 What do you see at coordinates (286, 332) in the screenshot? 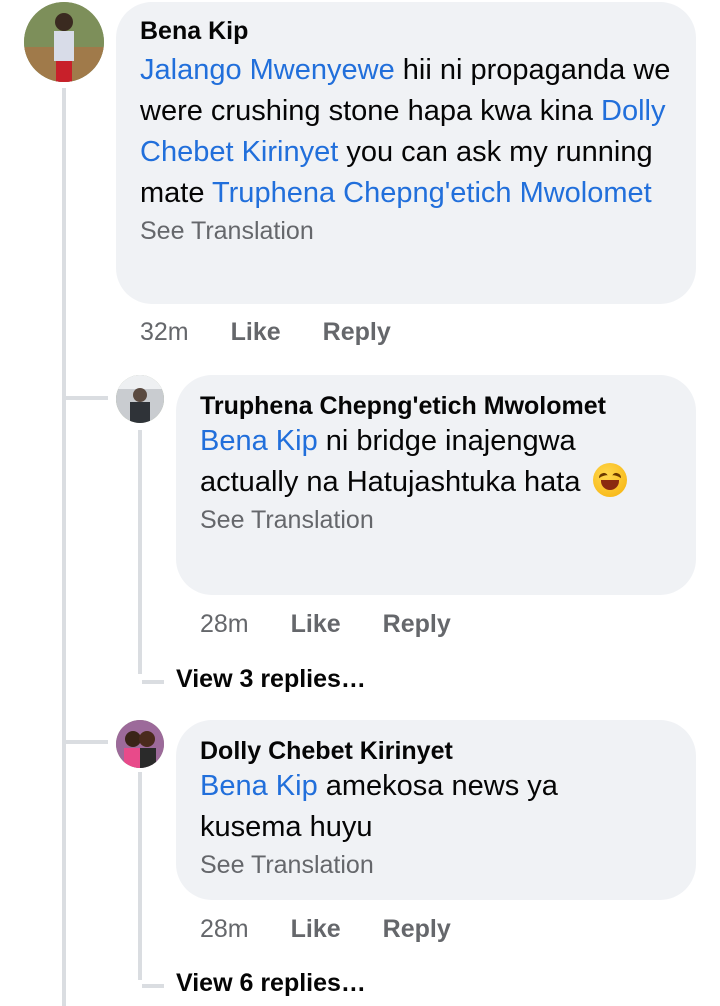
I see `comment-actions: 32m Like Reply` at bounding box center [286, 332].